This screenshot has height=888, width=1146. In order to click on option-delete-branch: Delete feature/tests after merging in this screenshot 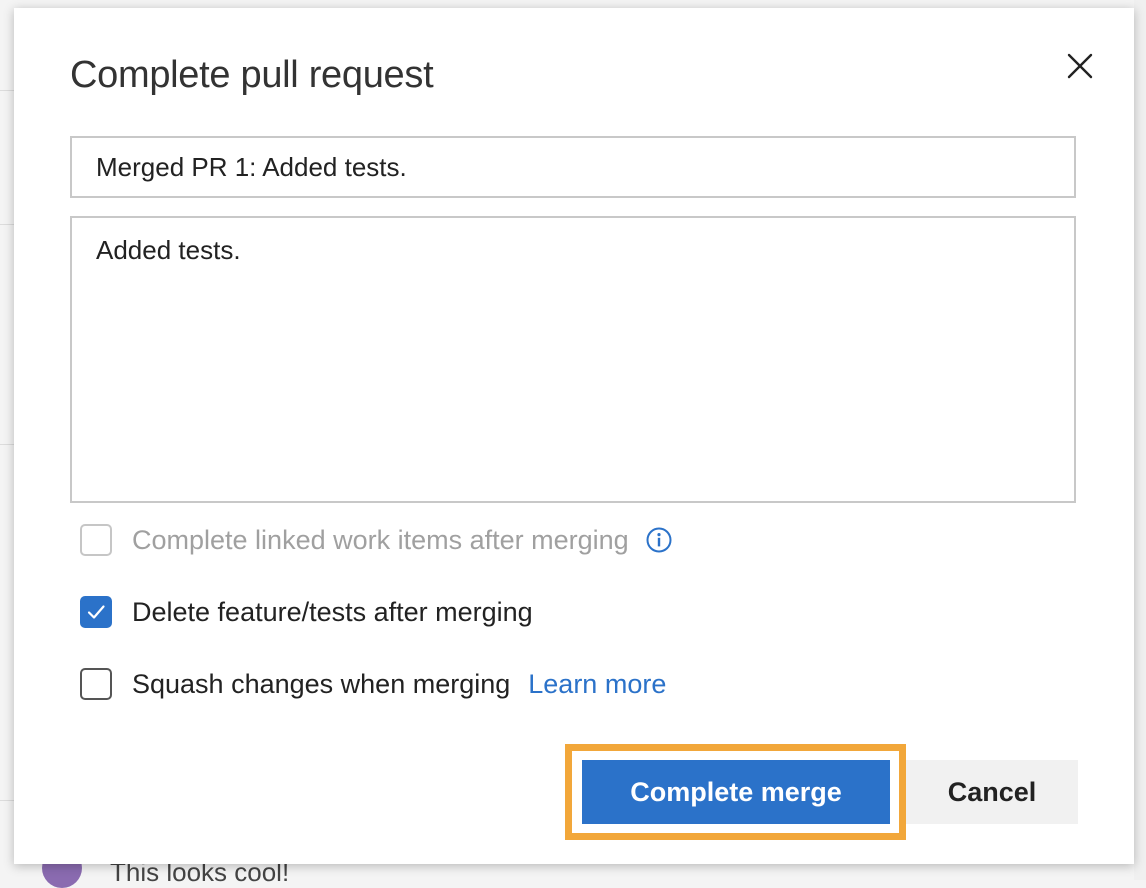, I will do `click(306, 612)`.